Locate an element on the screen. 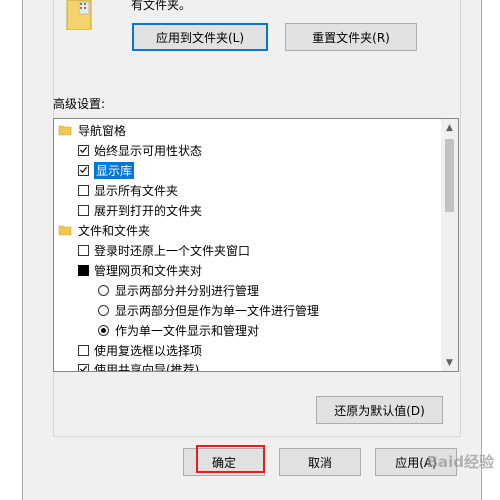 This screenshot has height=500, width=500. nav-pane-label: 导航窗格 is located at coordinates (102, 130).